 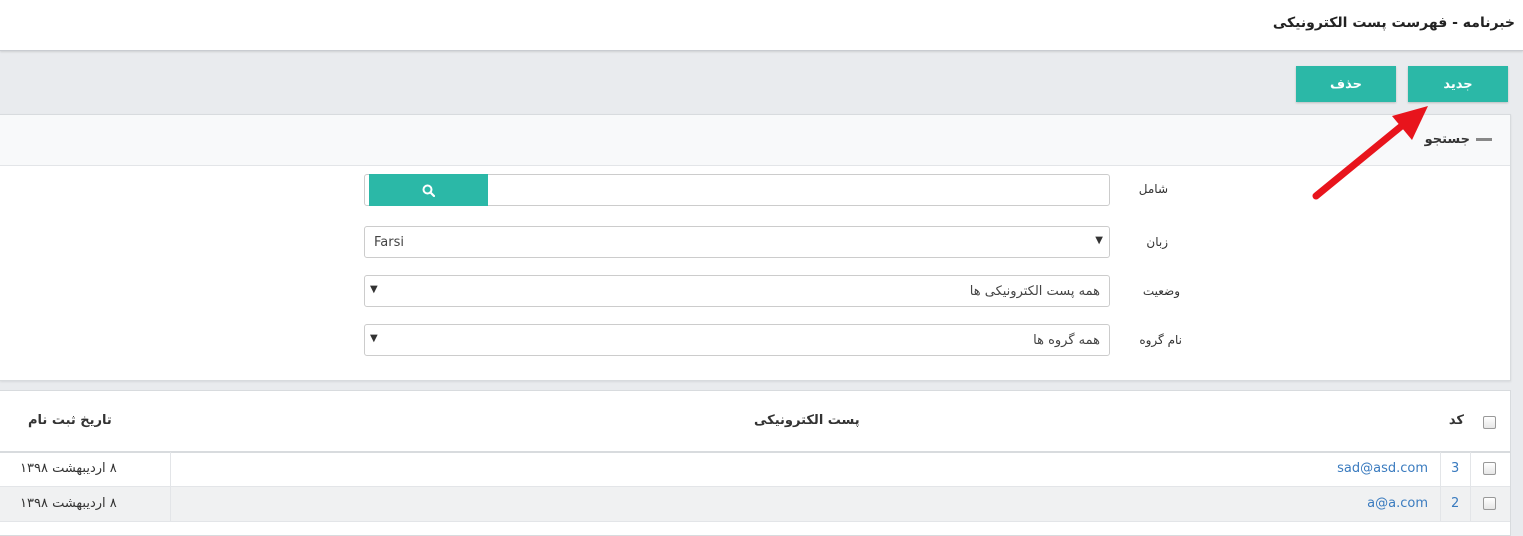 What do you see at coordinates (755, 504) in the screenshot?
I see `table-row: 2 a@a.com ۸ اردیبهشت ۱۳۹۸` at bounding box center [755, 504].